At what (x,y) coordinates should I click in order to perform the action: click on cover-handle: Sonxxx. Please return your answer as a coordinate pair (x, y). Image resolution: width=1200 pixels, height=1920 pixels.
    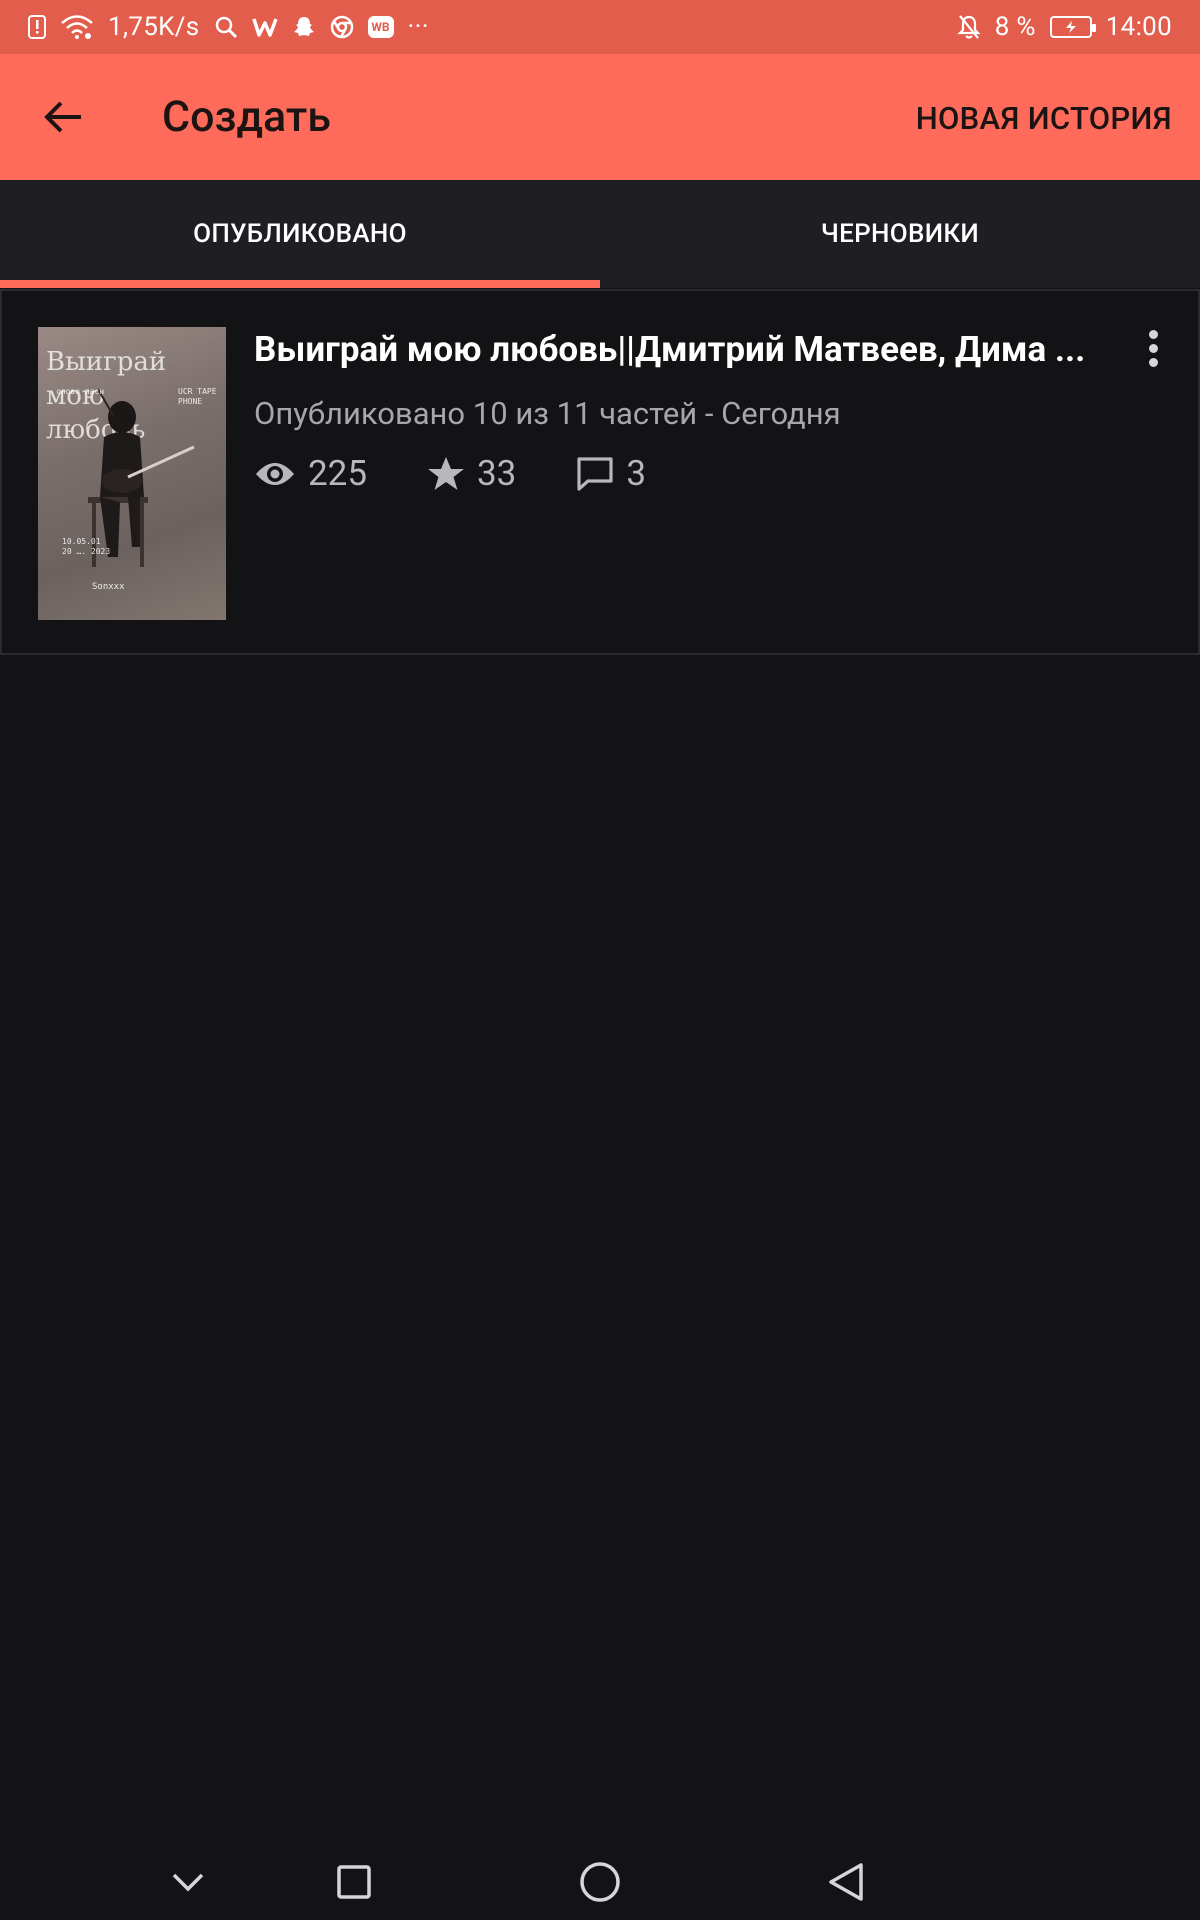
    Looking at the image, I should click on (108, 587).